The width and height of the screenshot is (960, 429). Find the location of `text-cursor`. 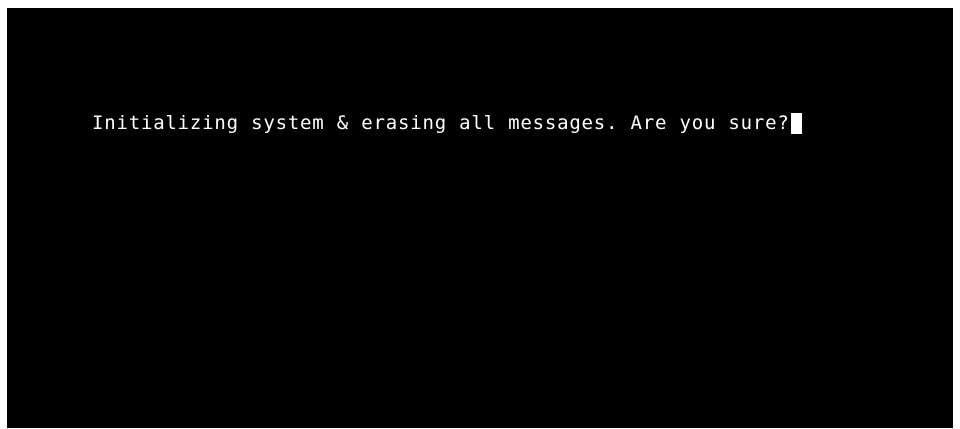

text-cursor is located at coordinates (796, 123).